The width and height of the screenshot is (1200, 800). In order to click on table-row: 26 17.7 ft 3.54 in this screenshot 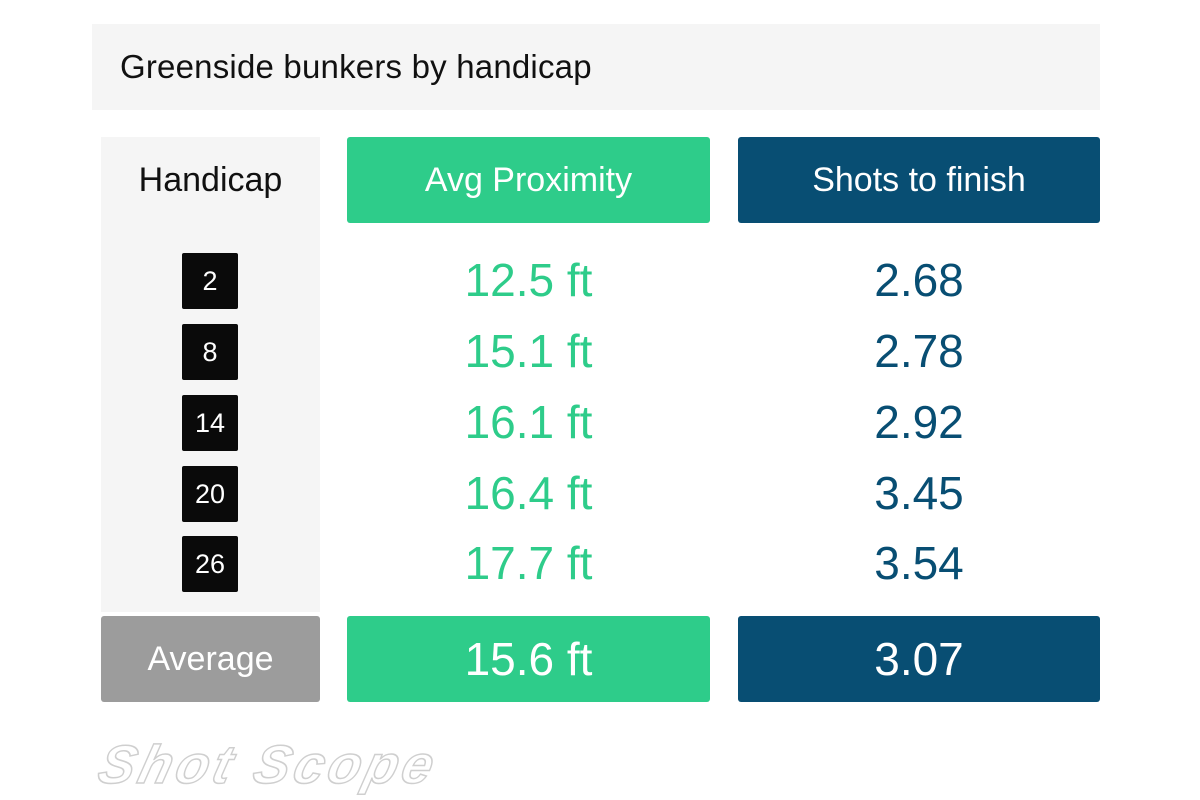, I will do `click(600, 563)`.